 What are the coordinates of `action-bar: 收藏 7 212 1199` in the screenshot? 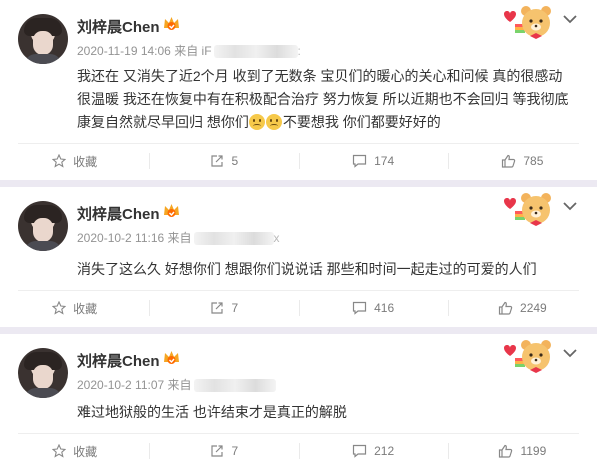 It's located at (298, 451).